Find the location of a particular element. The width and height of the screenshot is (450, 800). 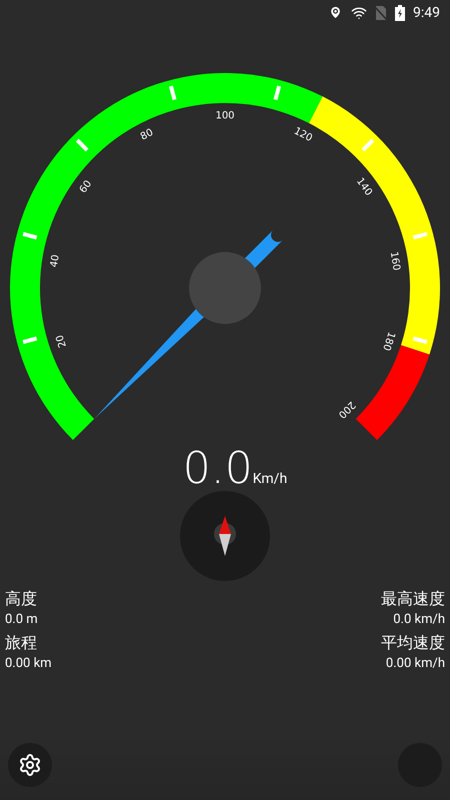

settings-icon is located at coordinates (30, 765).